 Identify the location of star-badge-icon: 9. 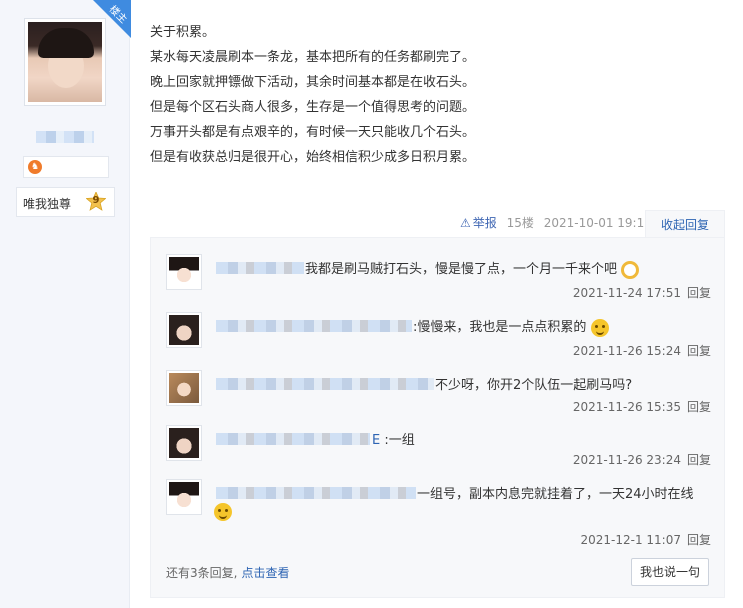
(96, 201).